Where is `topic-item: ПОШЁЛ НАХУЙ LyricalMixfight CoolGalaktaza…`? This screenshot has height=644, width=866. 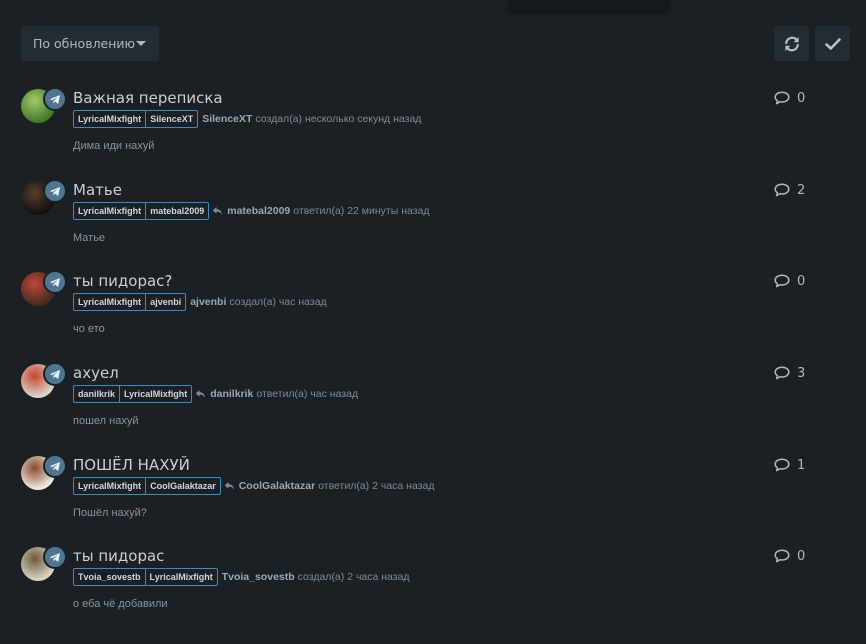
topic-item: ПОШЁЛ НАХУЙ LyricalMixfight CoolGalaktaza… is located at coordinates (426, 495).